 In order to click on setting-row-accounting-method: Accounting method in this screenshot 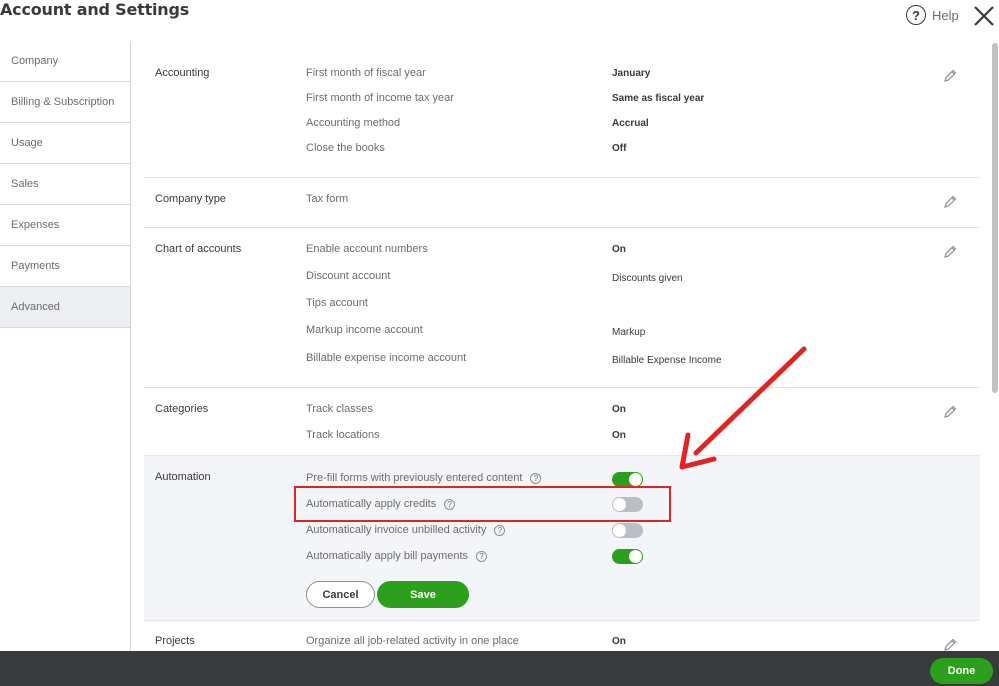, I will do `click(353, 123)`.